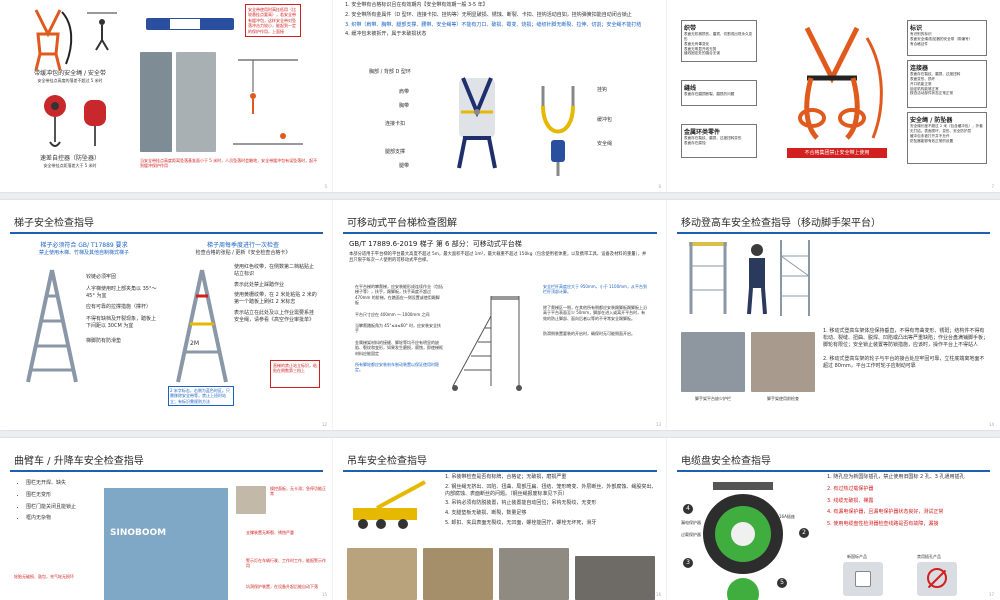 The height and width of the screenshot is (600, 1000). I want to click on check-item: 3. 线缆无破损、裸露, so click(850, 500).